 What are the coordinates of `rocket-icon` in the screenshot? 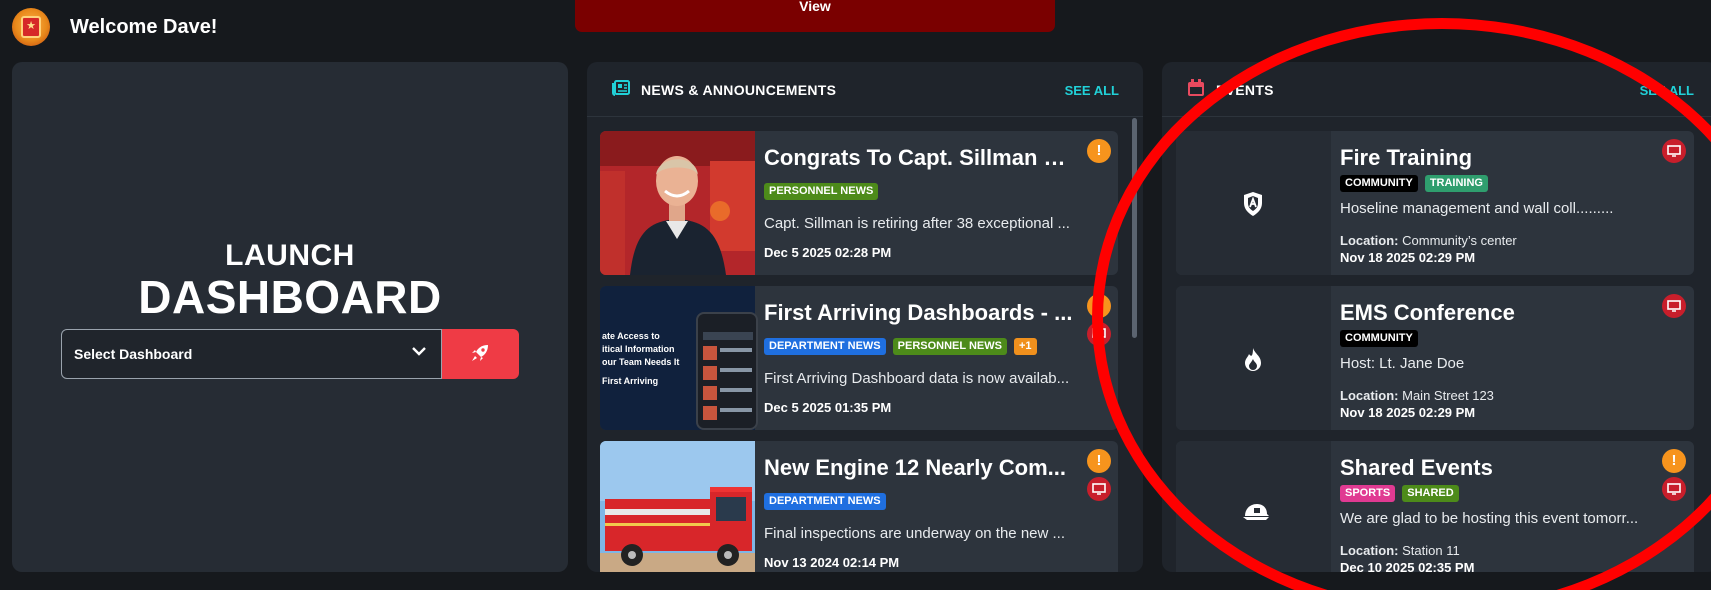 It's located at (480, 353).